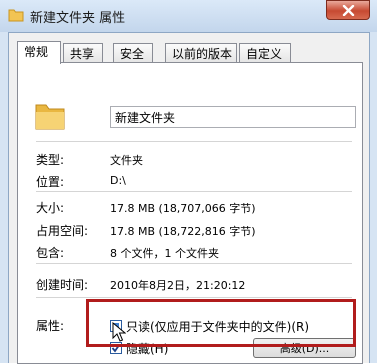 The width and height of the screenshot is (377, 364). I want to click on type-value: 文件夹, so click(126, 160).